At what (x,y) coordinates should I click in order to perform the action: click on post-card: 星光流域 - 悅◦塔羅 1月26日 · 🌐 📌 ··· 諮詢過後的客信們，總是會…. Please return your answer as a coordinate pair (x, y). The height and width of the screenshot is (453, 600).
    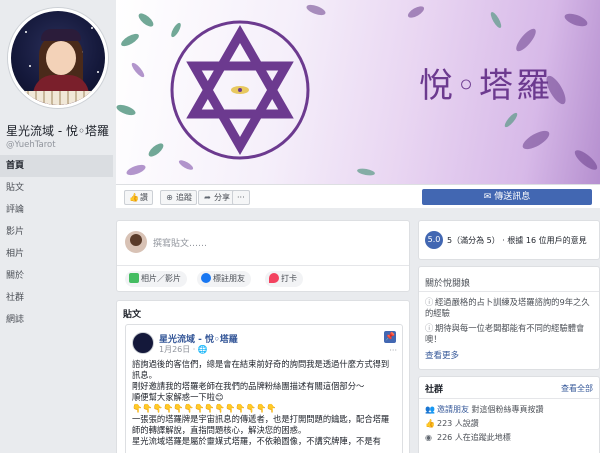
    Looking at the image, I should click on (264, 388).